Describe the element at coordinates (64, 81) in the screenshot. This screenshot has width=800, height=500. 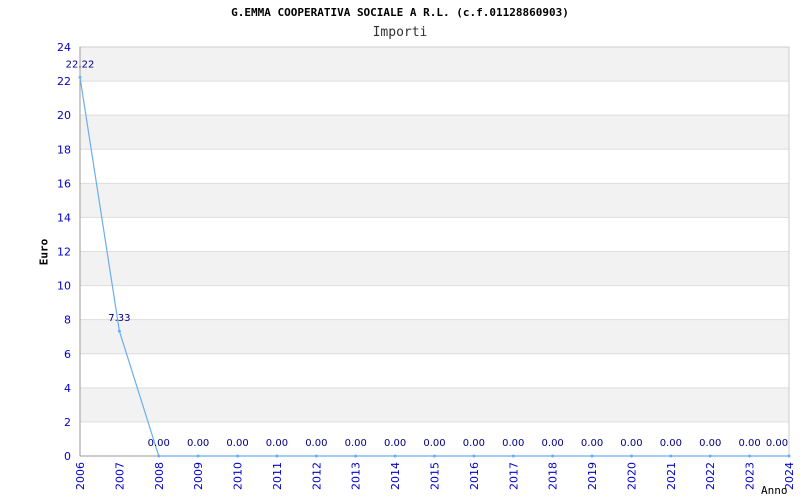
I see `y-tick-label: 22` at that location.